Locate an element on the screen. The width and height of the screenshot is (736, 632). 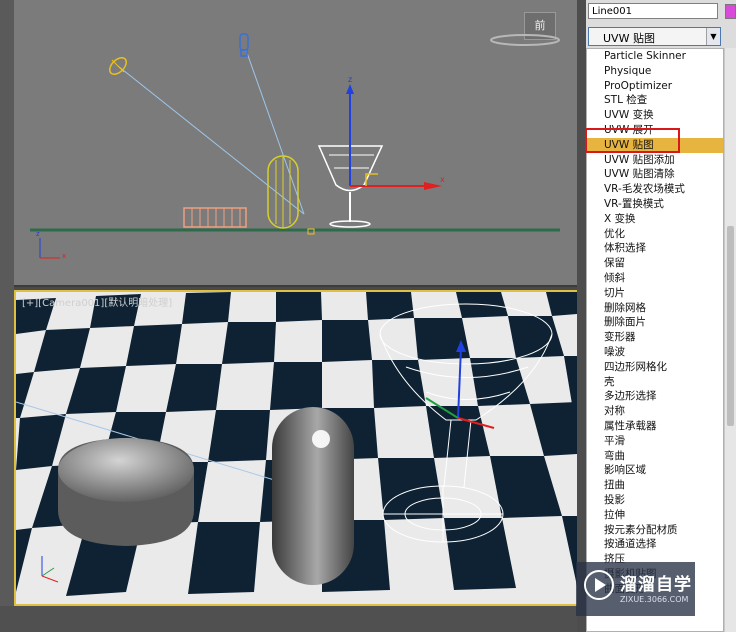
modifier-list-item: UVW 变换 is located at coordinates (655, 115).